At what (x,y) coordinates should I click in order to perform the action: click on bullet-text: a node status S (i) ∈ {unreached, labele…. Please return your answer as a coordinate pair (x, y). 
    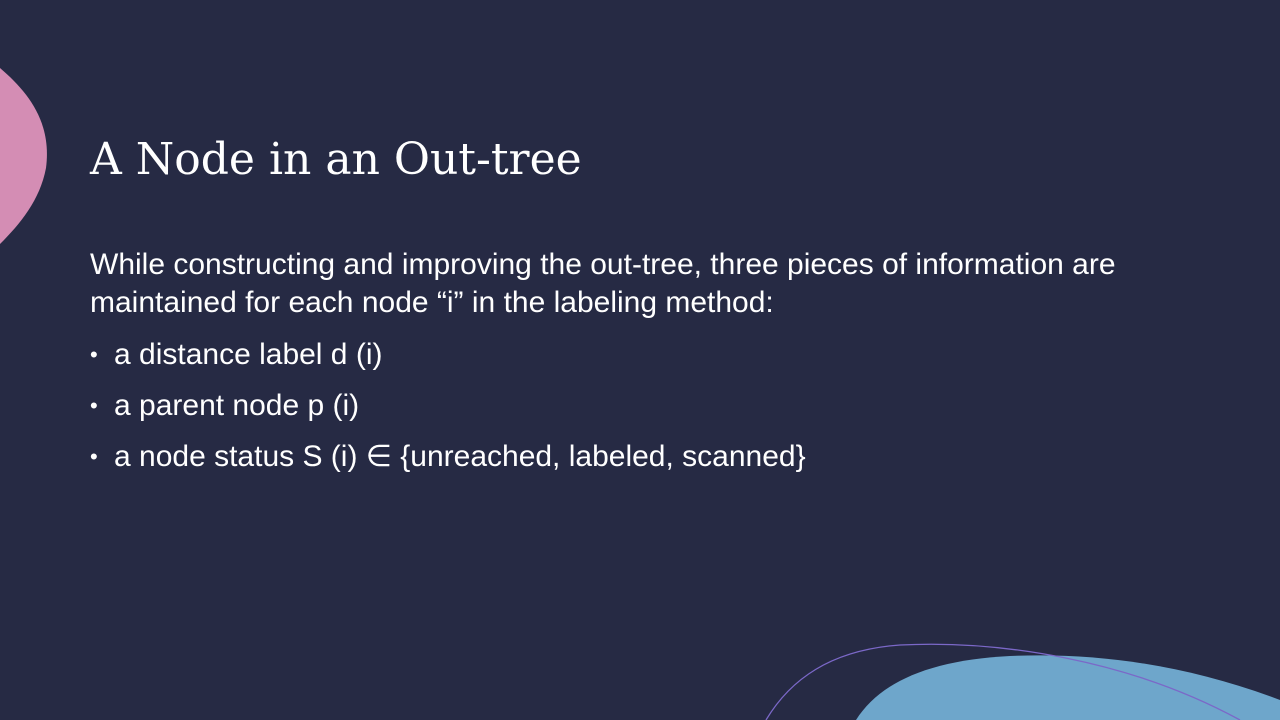
    Looking at the image, I should click on (460, 456).